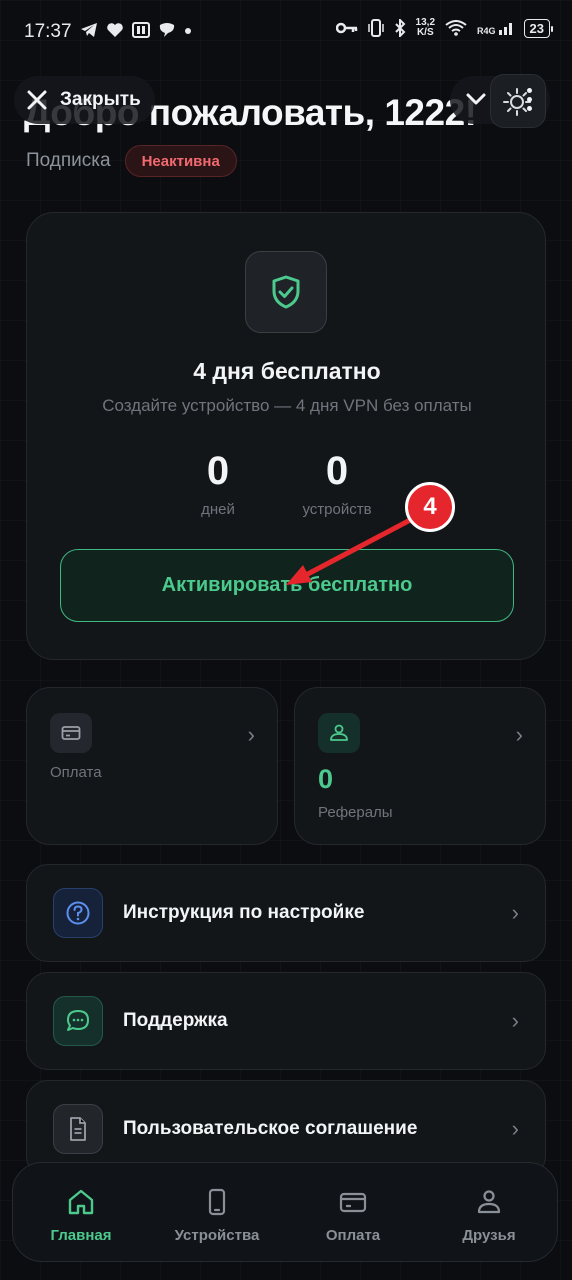 The width and height of the screenshot is (572, 1280). I want to click on agreement-label: Пользовательское соглашение, so click(270, 1128).